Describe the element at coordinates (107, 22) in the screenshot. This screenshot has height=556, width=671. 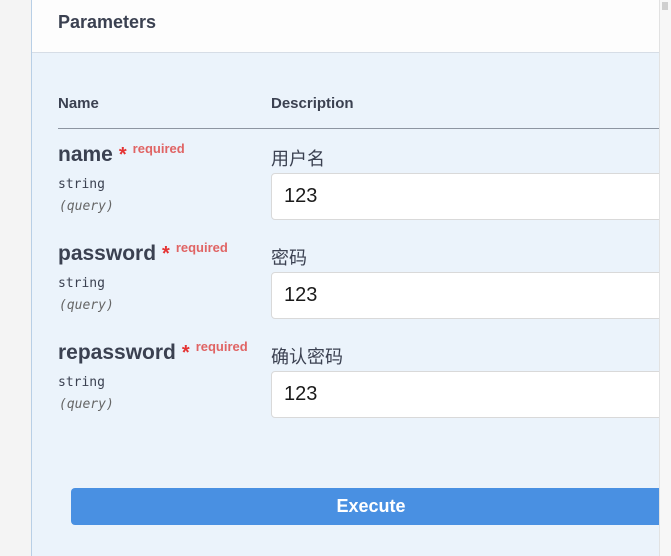
I see `panel-title: Parameters` at that location.